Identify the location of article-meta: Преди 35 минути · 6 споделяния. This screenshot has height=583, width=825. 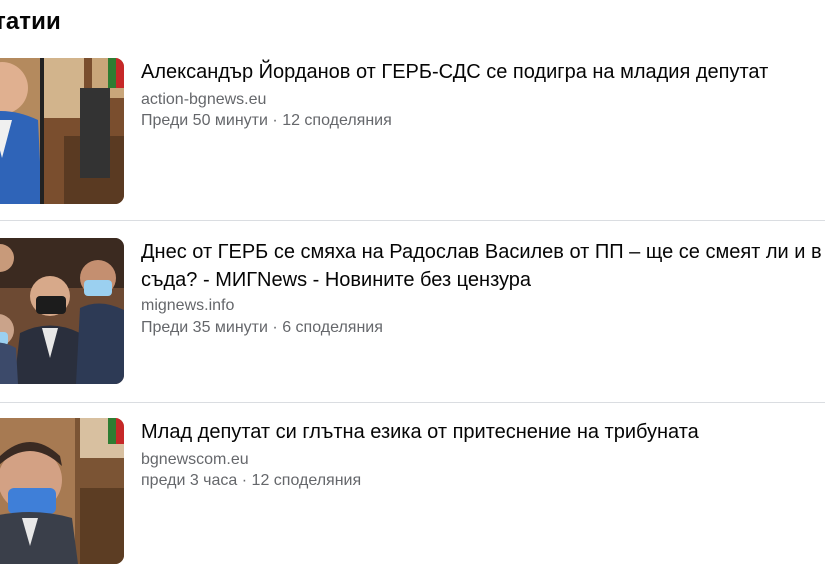
(262, 328).